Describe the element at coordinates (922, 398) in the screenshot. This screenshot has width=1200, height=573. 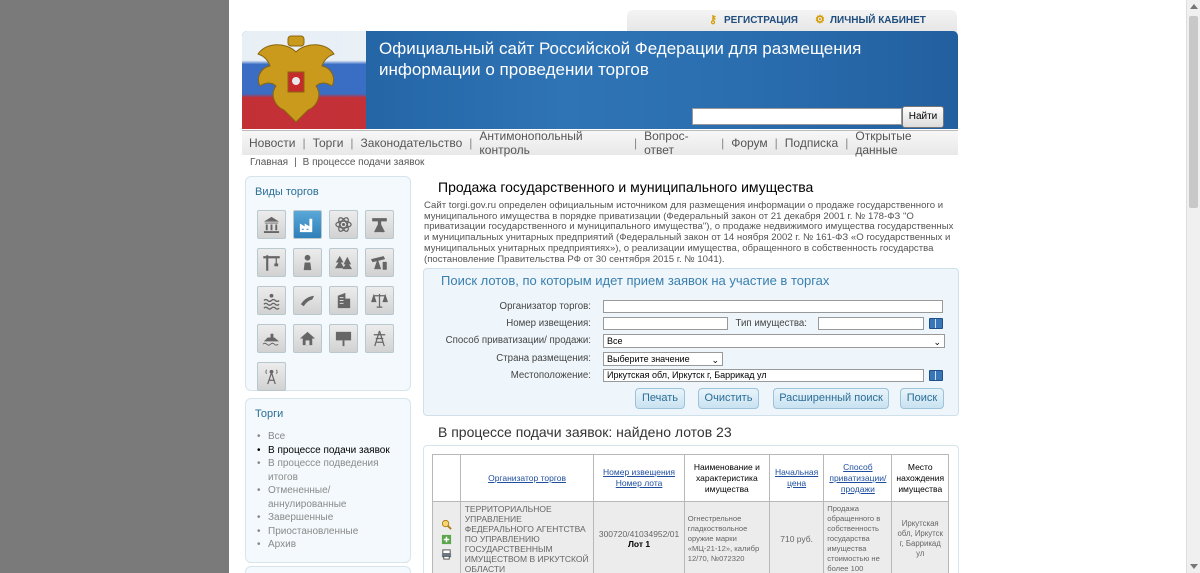
I see `search-button: Поиск` at that location.